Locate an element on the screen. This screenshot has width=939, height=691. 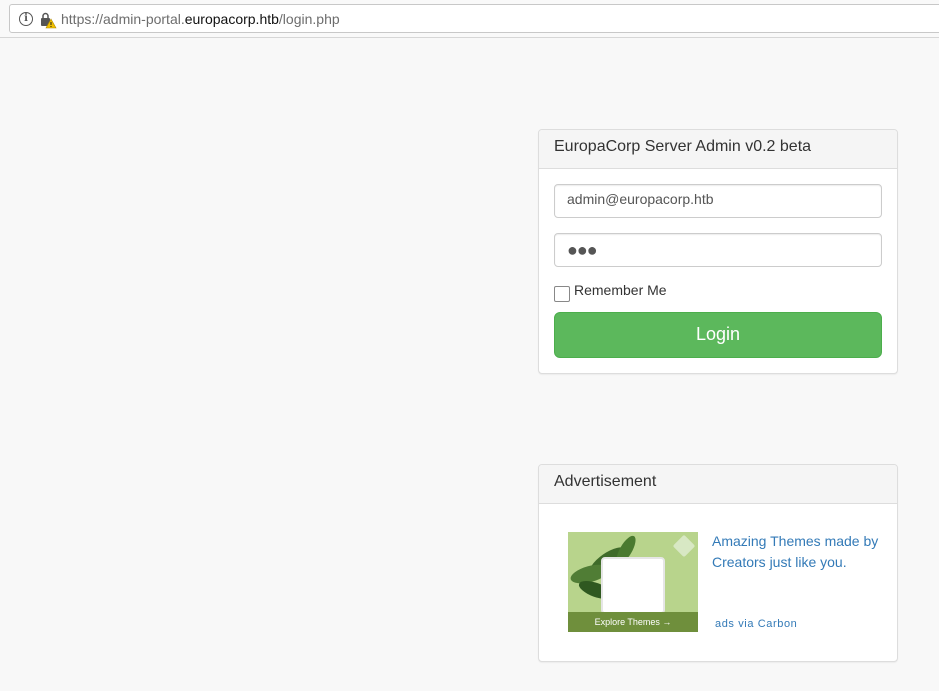
login-panel-title: EuropaCorp Server Admin v0.2 beta is located at coordinates (718, 149).